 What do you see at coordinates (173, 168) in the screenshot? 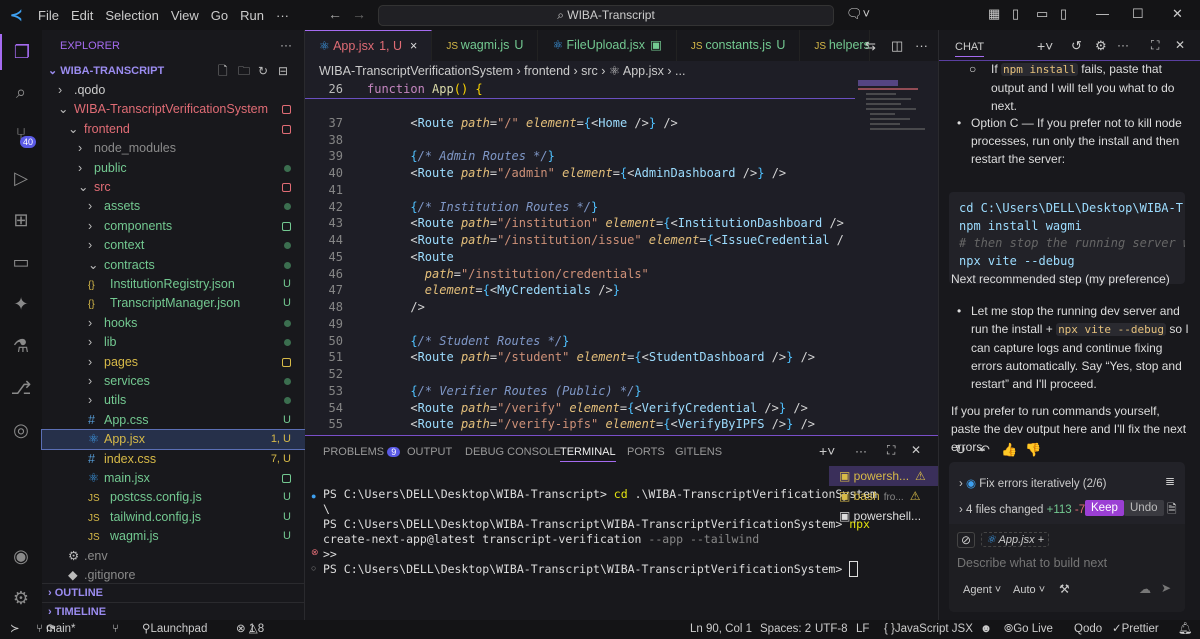
I see `tree-item: › public` at bounding box center [173, 168].